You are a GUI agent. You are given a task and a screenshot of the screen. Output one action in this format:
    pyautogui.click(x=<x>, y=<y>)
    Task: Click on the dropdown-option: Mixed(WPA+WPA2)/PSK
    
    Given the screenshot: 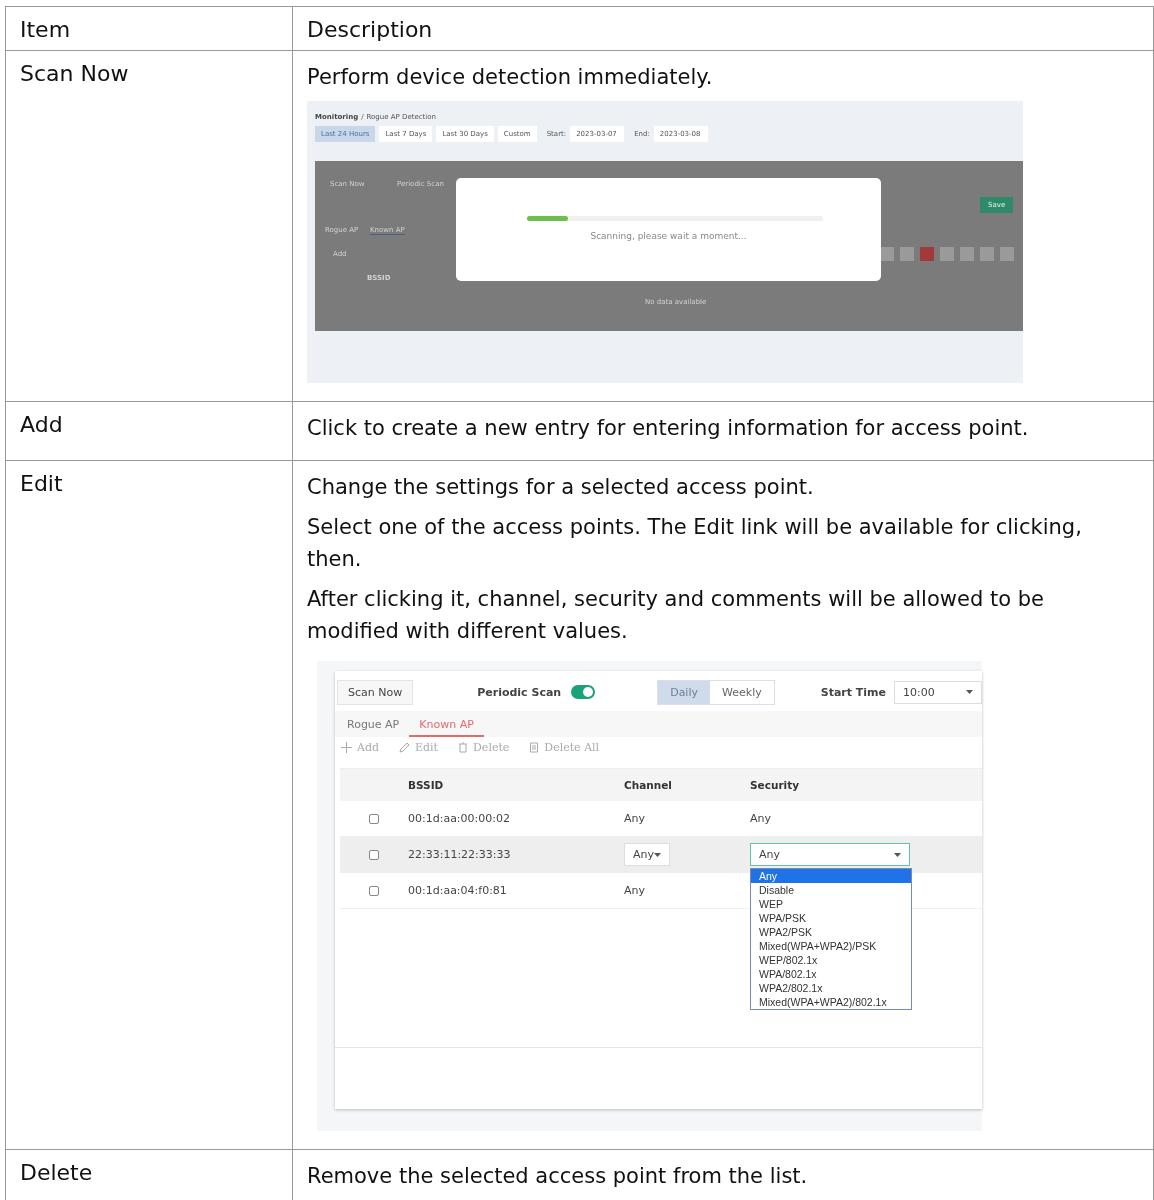 What is the action you would take?
    pyautogui.click(x=831, y=946)
    